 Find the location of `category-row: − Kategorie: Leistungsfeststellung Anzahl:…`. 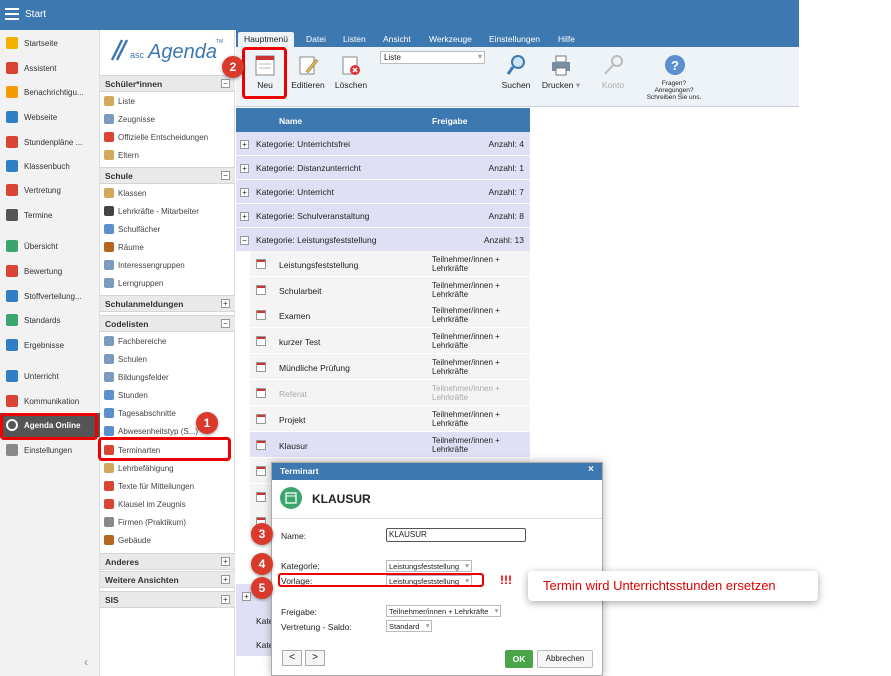

category-row: − Kategorie: Leistungsfeststellung Anzahl:… is located at coordinates (383, 240).